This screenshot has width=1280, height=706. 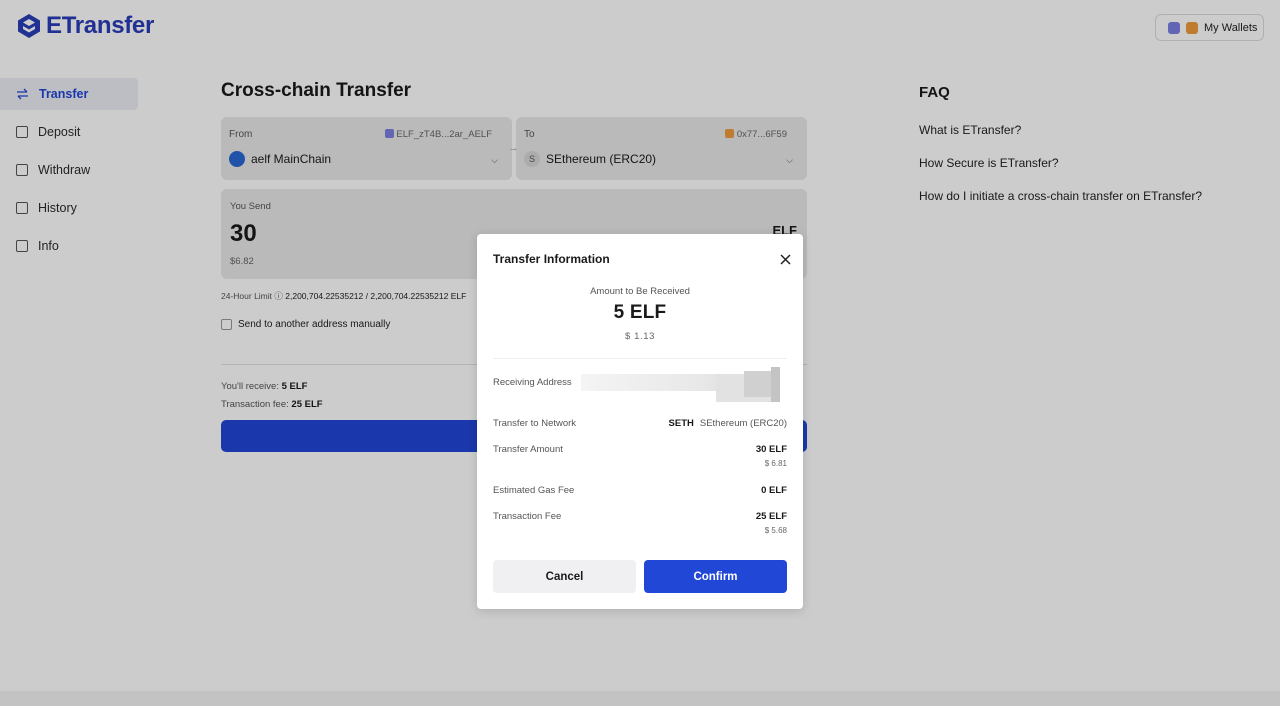 What do you see at coordinates (640, 456) in the screenshot?
I see `transfer-amount-row: Transfer Amount 30 ELF $ 6.81` at bounding box center [640, 456].